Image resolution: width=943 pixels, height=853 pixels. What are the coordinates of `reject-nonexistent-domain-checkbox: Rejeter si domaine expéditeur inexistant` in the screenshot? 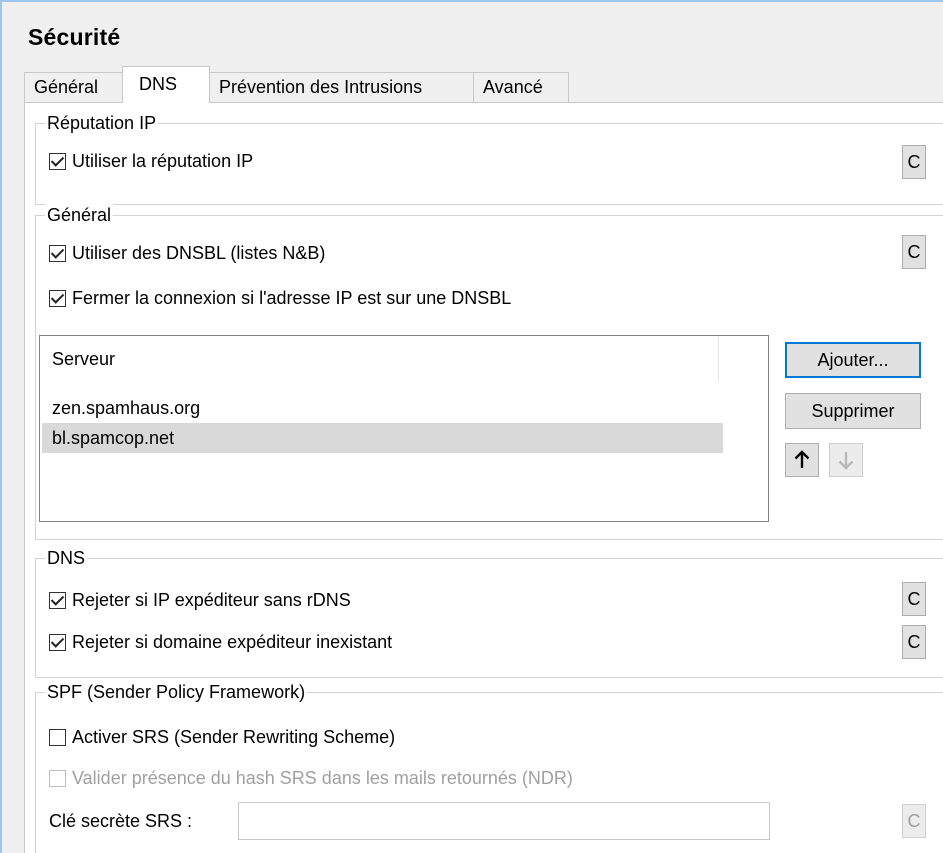 It's located at (220, 642).